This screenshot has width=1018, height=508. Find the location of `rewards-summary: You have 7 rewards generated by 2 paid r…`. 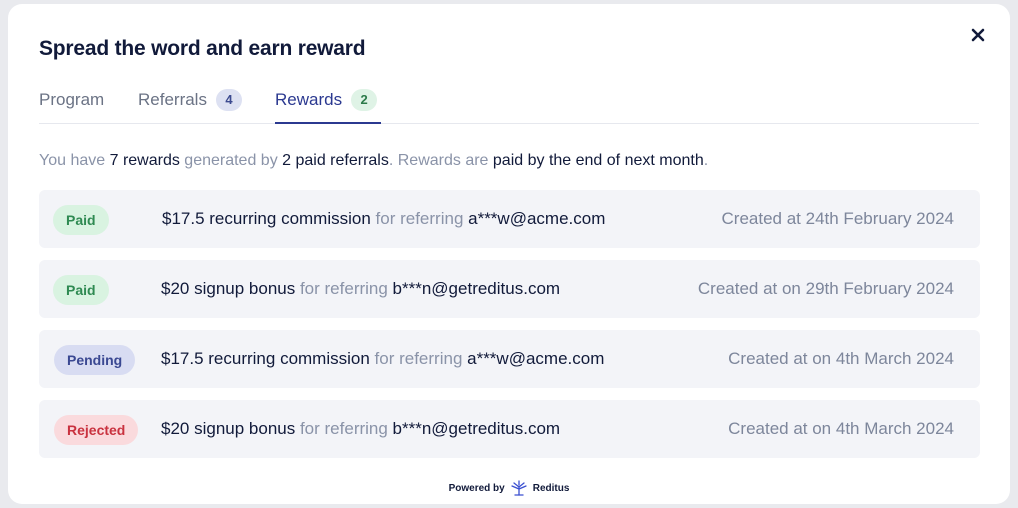

rewards-summary: You have 7 rewards generated by 2 paid r… is located at coordinates (373, 161).